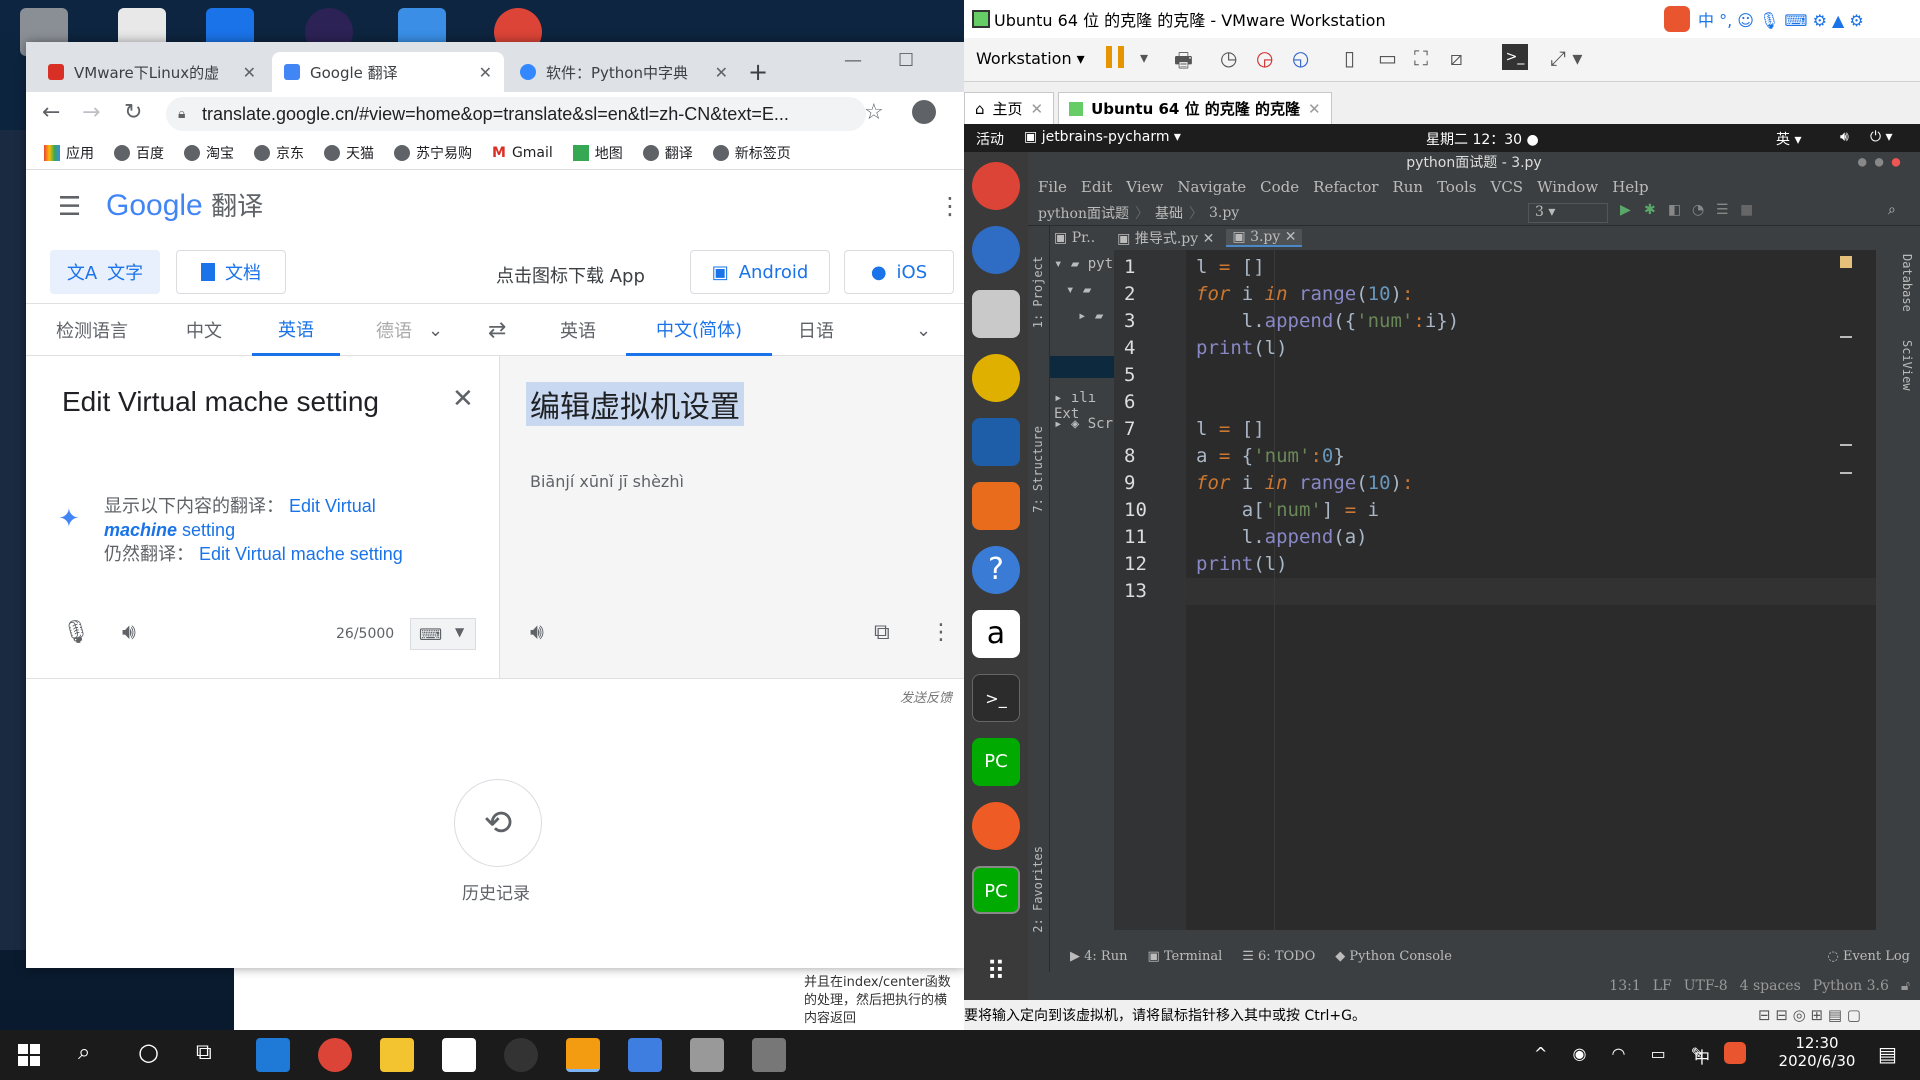 The width and height of the screenshot is (1920, 1080). Describe the element at coordinates (394, 330) in the screenshot. I see `lang-source-german: 德语` at that location.